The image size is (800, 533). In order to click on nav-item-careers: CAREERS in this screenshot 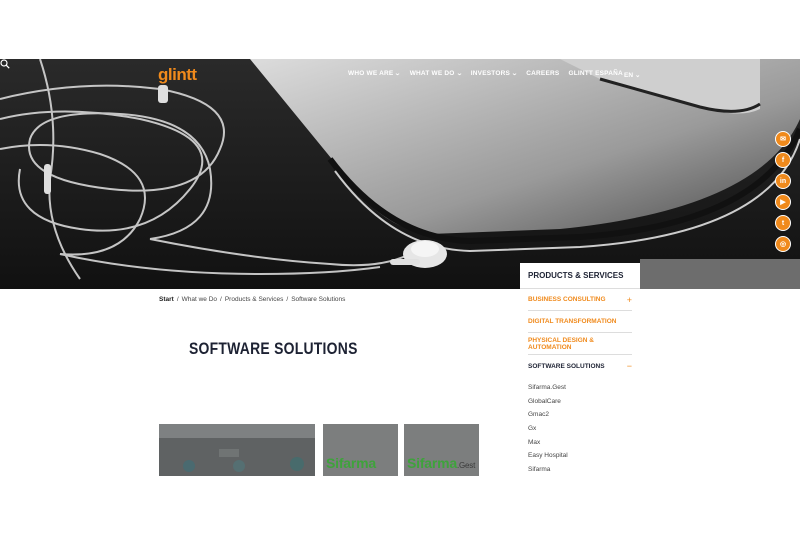, I will do `click(542, 73)`.